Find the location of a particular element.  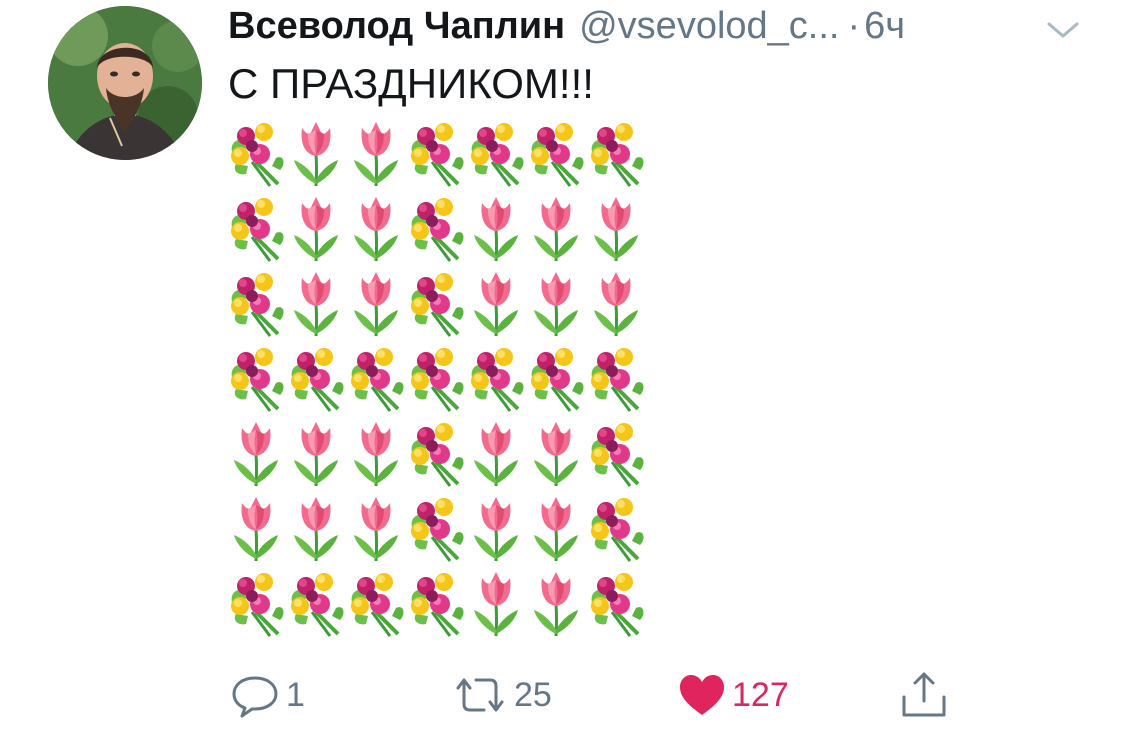

avatar is located at coordinates (125, 83).